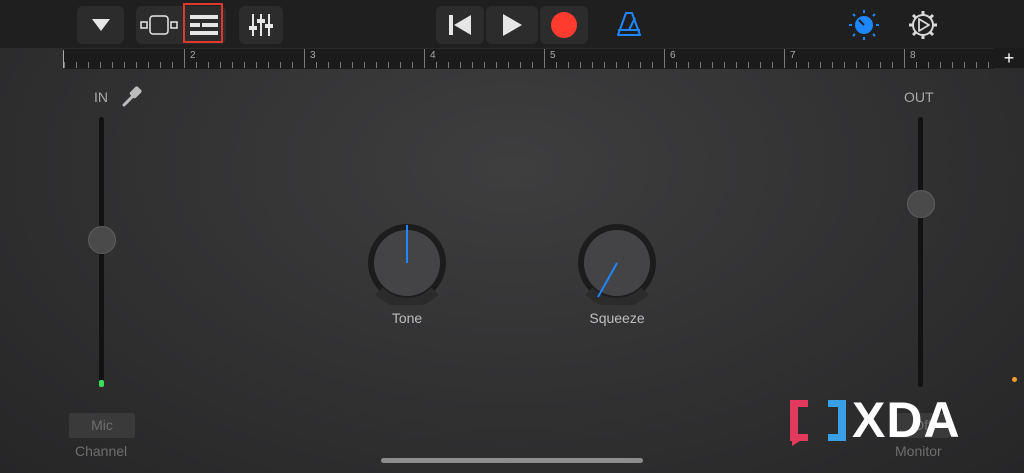  Describe the element at coordinates (526, 58) in the screenshot. I see `ruler-ticks` at that location.